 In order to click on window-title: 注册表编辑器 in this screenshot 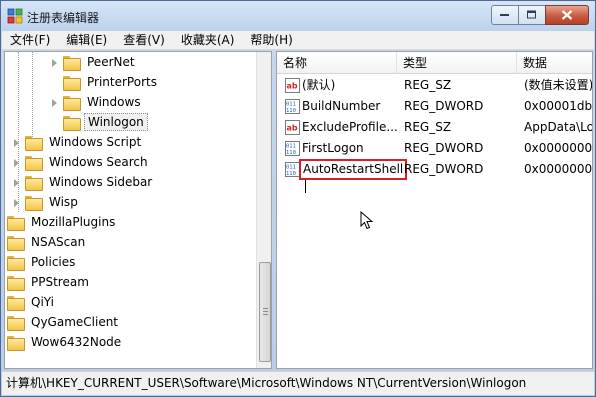, I will do `click(63, 18)`.